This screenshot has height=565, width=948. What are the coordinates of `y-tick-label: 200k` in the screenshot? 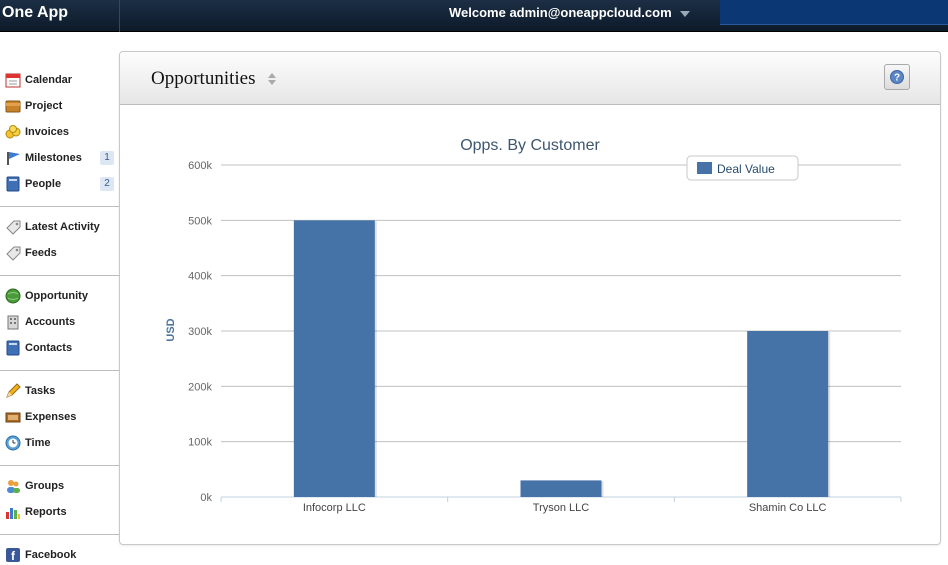 It's located at (200, 387).